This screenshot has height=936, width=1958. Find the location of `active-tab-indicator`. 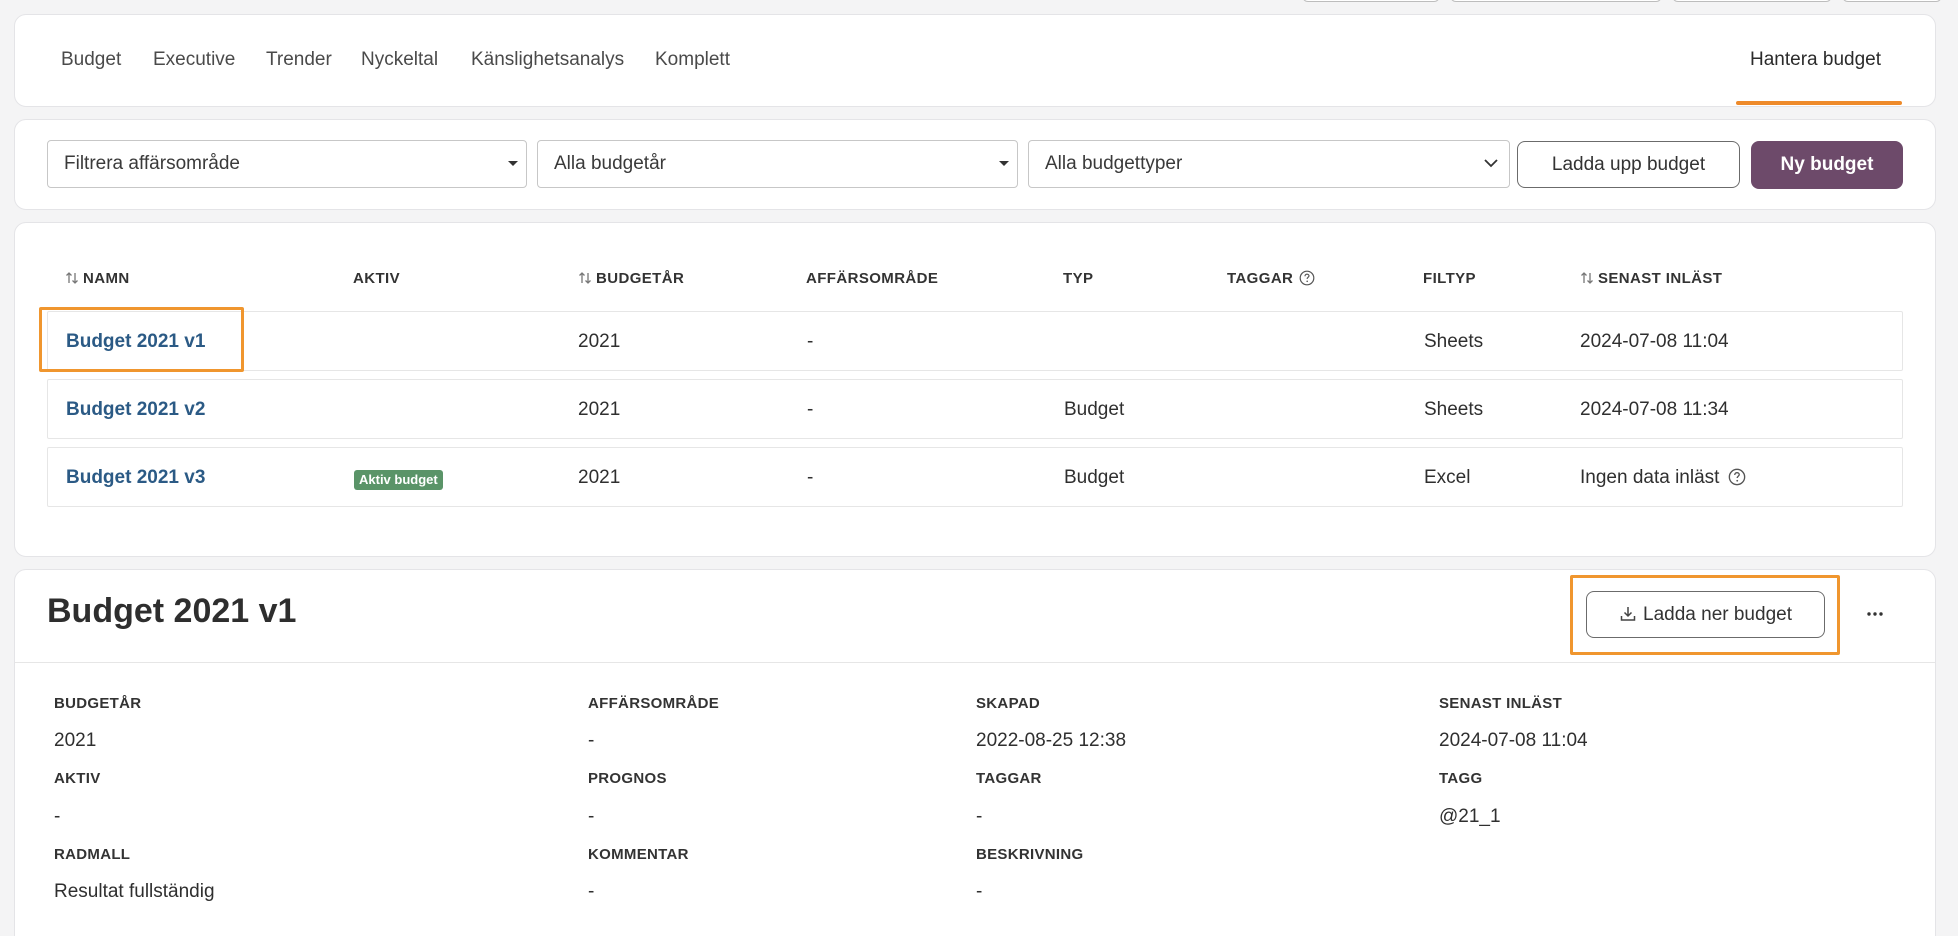

active-tab-indicator is located at coordinates (1819, 103).